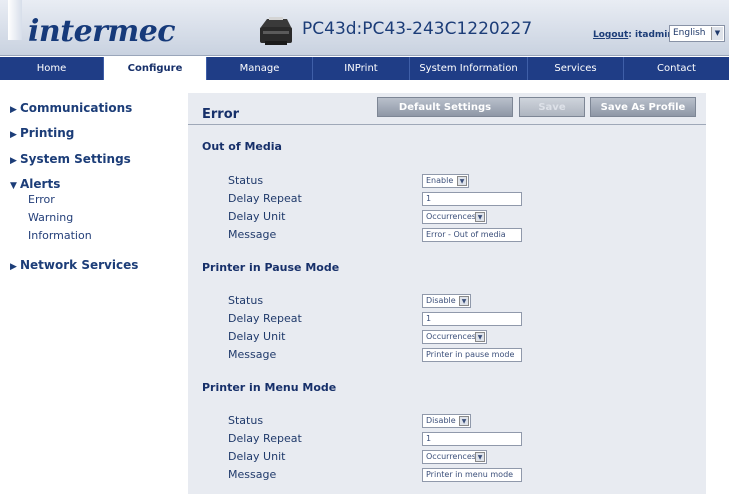 Image resolution: width=729 pixels, height=494 pixels. Describe the element at coordinates (13, 186) in the screenshot. I see `triangle-down-icon: ▼` at that location.